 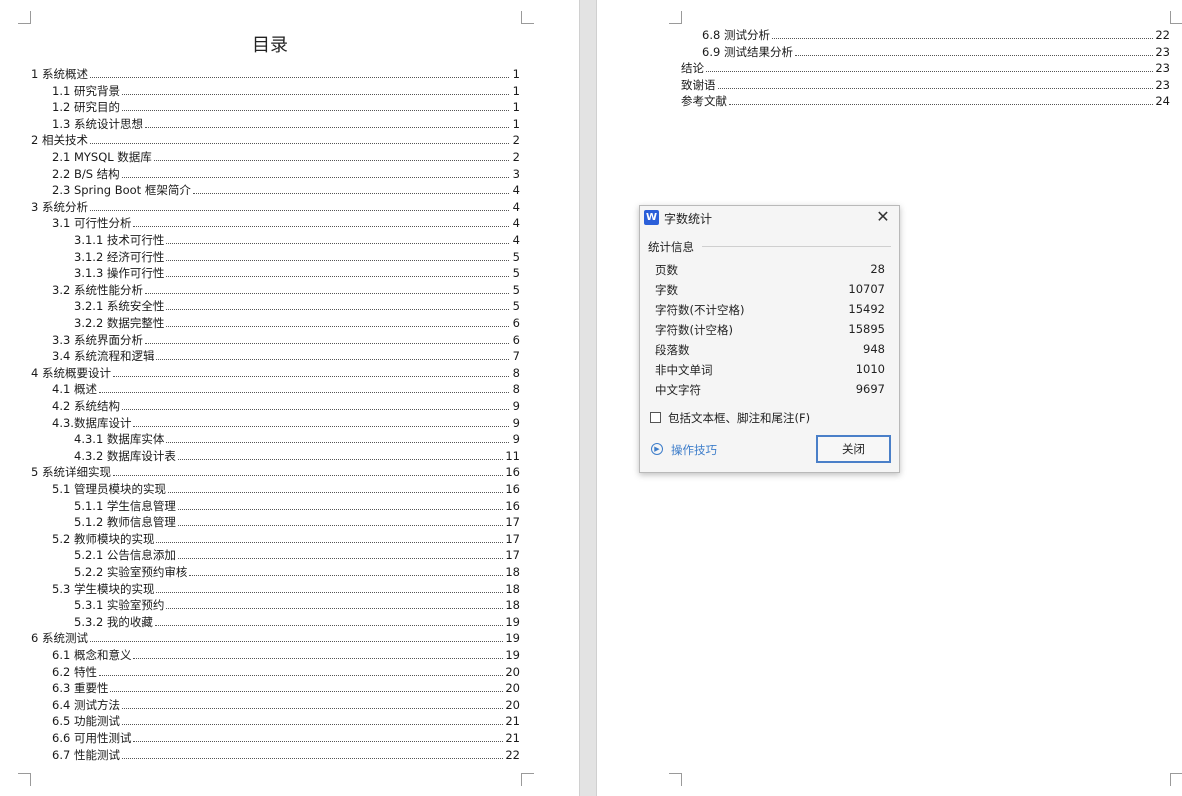 What do you see at coordinates (275, 554) in the screenshot?
I see `toc-entry: 5.2.1 公告信息添加 17` at bounding box center [275, 554].